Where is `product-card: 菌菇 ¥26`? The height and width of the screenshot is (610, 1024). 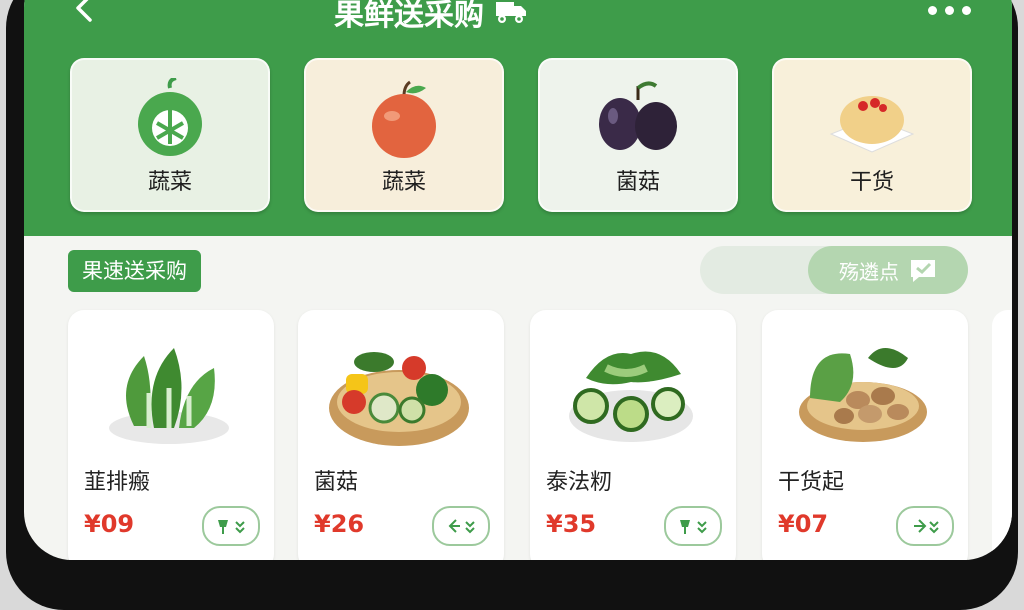
product-card: 菌菇 ¥26 is located at coordinates (401, 435).